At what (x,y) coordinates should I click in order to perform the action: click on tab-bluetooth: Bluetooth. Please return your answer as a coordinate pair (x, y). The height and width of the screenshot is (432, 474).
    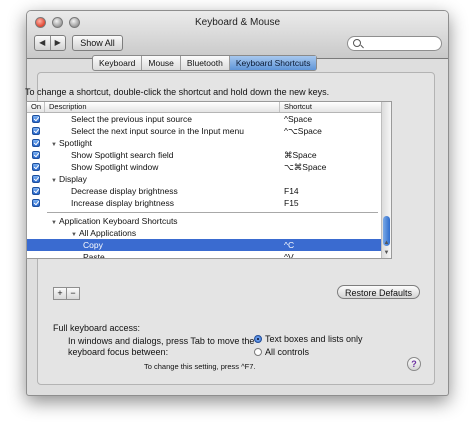
    Looking at the image, I should click on (204, 63).